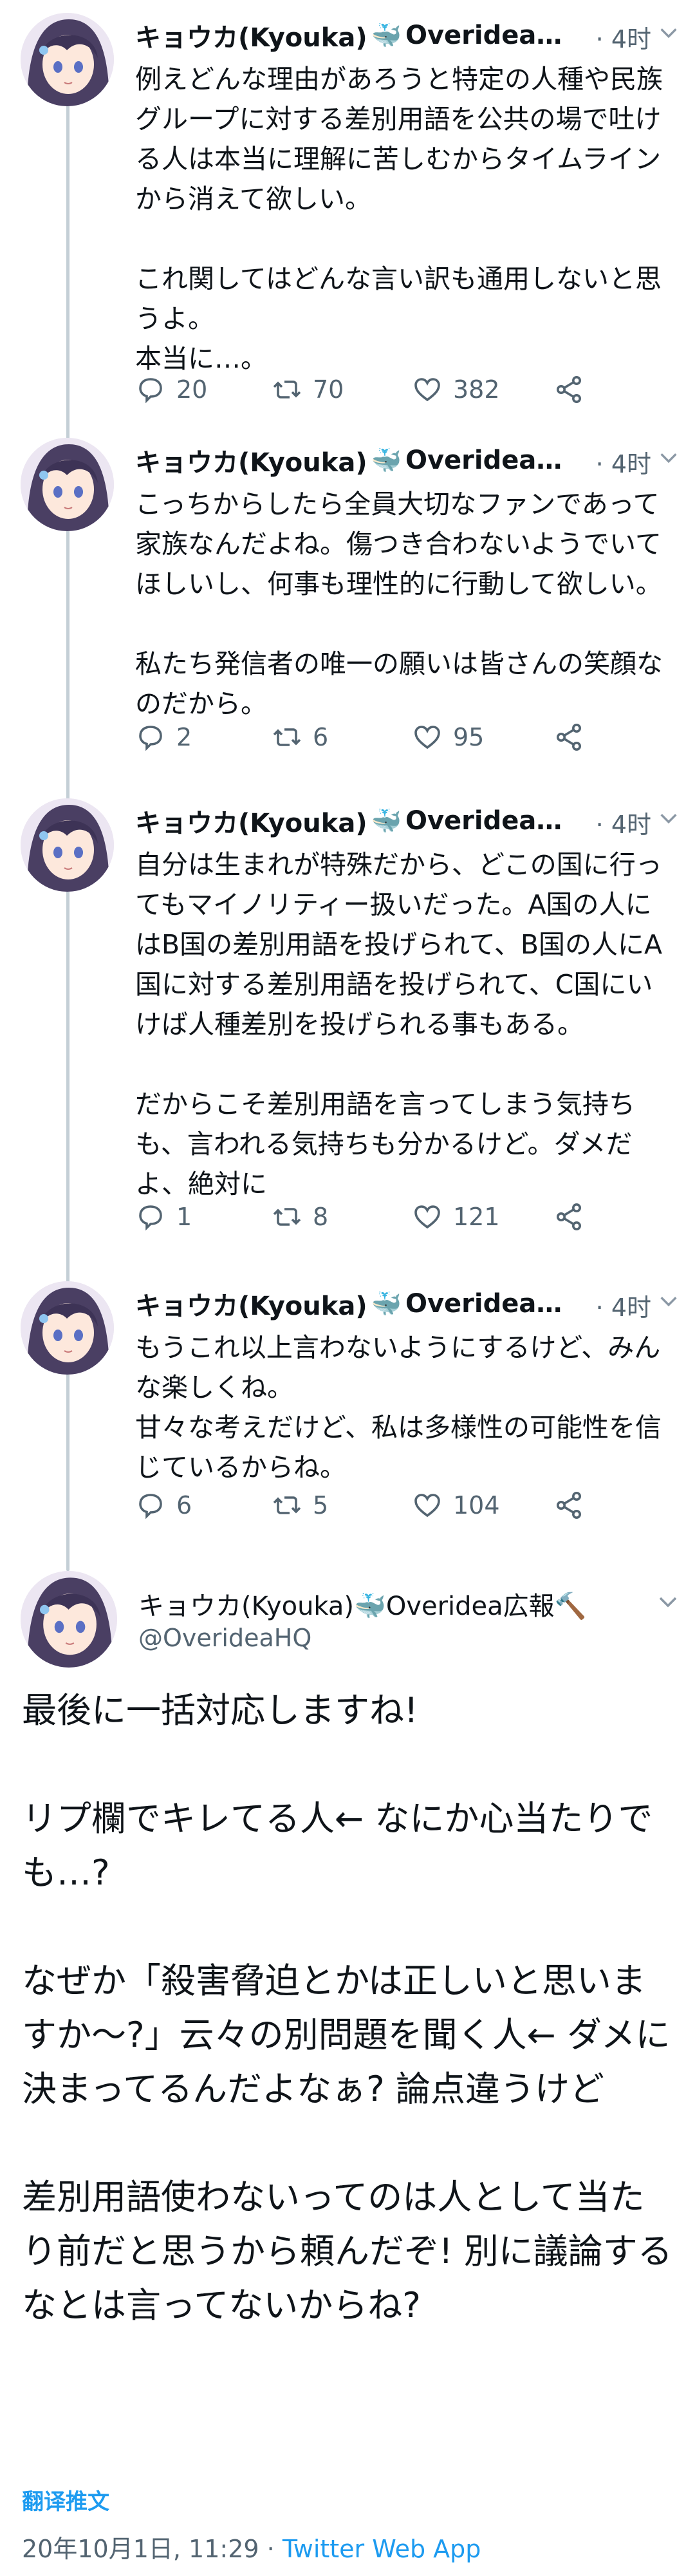  What do you see at coordinates (486, 1606) in the screenshot?
I see `display-name-suffix: Overidea広報🔨` at bounding box center [486, 1606].